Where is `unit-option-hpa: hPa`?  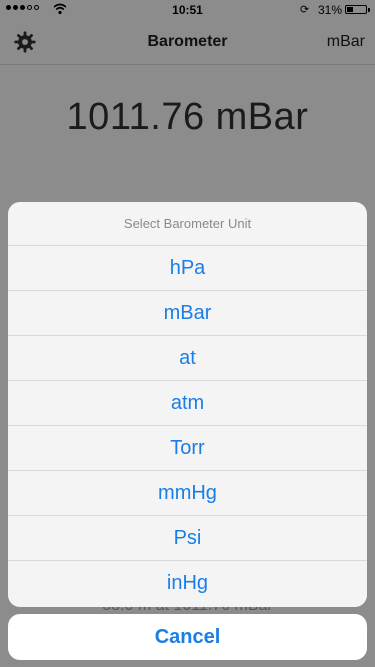 unit-option-hpa: hPa is located at coordinates (187, 268).